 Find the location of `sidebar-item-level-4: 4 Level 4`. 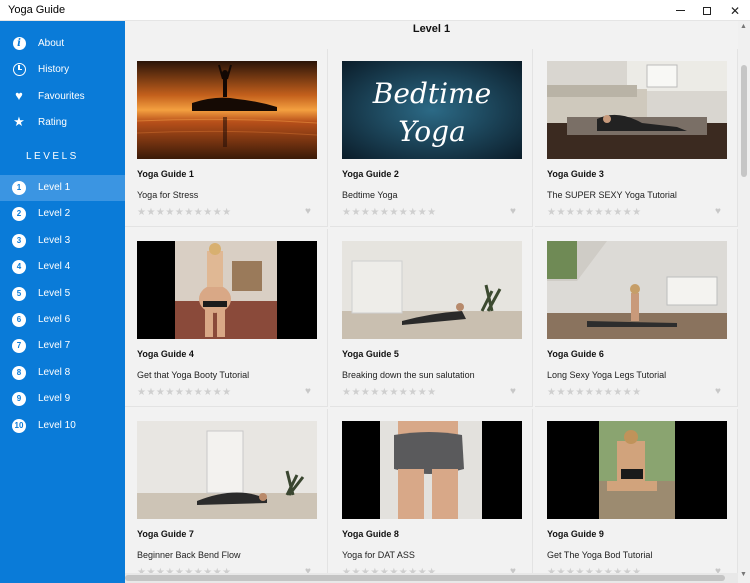

sidebar-item-level-4: 4 Level 4 is located at coordinates (62, 267).